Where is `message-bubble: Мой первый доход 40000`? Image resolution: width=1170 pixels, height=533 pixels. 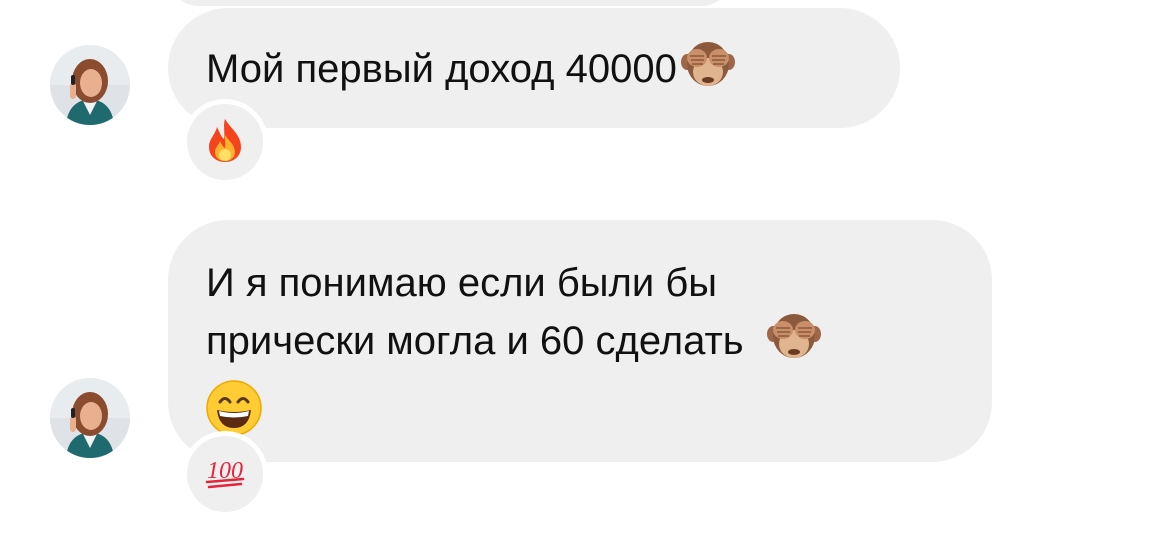
message-bubble: Мой первый доход 40000 is located at coordinates (534, 68).